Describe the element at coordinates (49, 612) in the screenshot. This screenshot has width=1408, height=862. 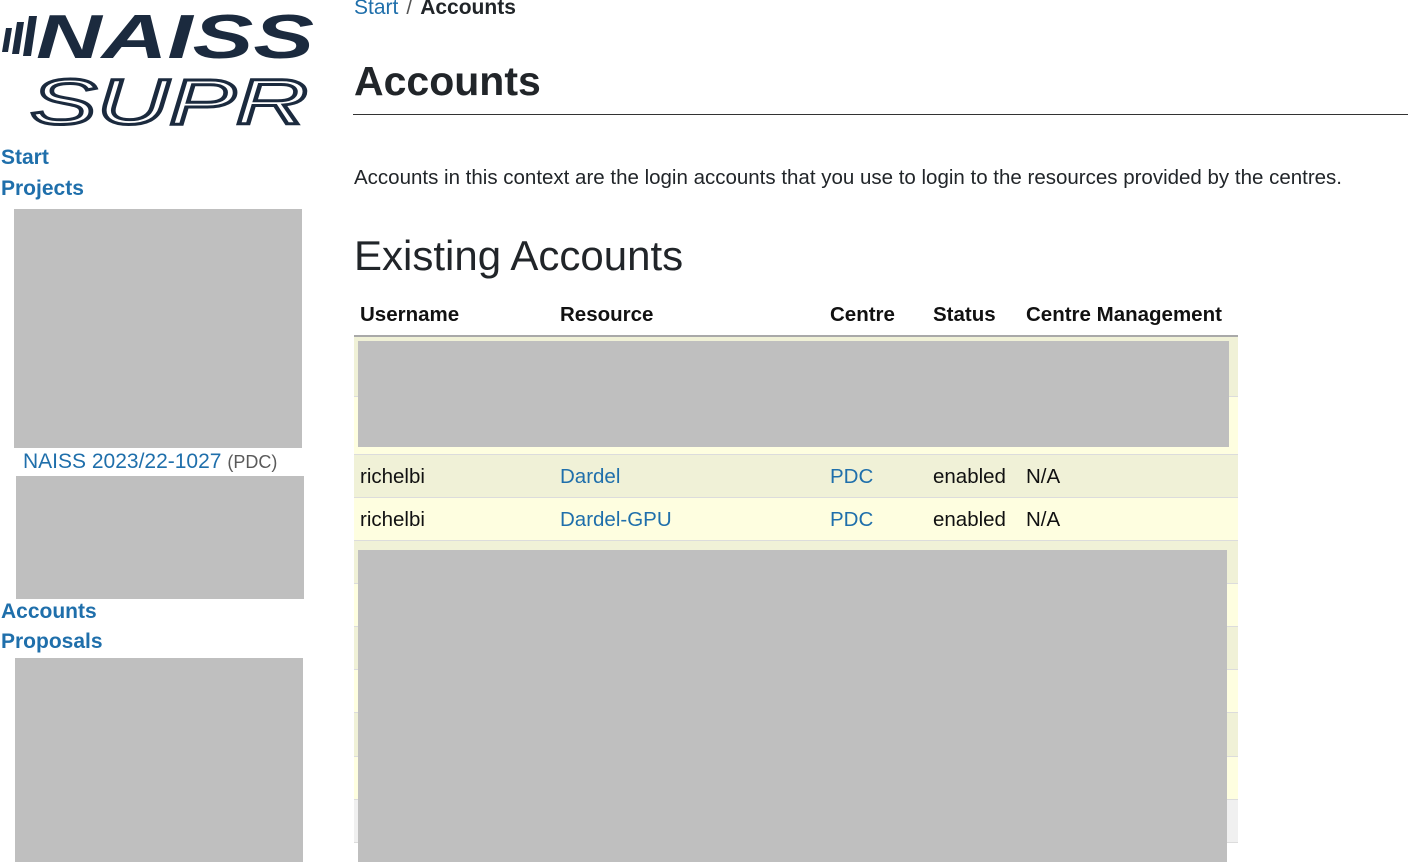
I see `sidebar-item-accounts: Accounts` at that location.